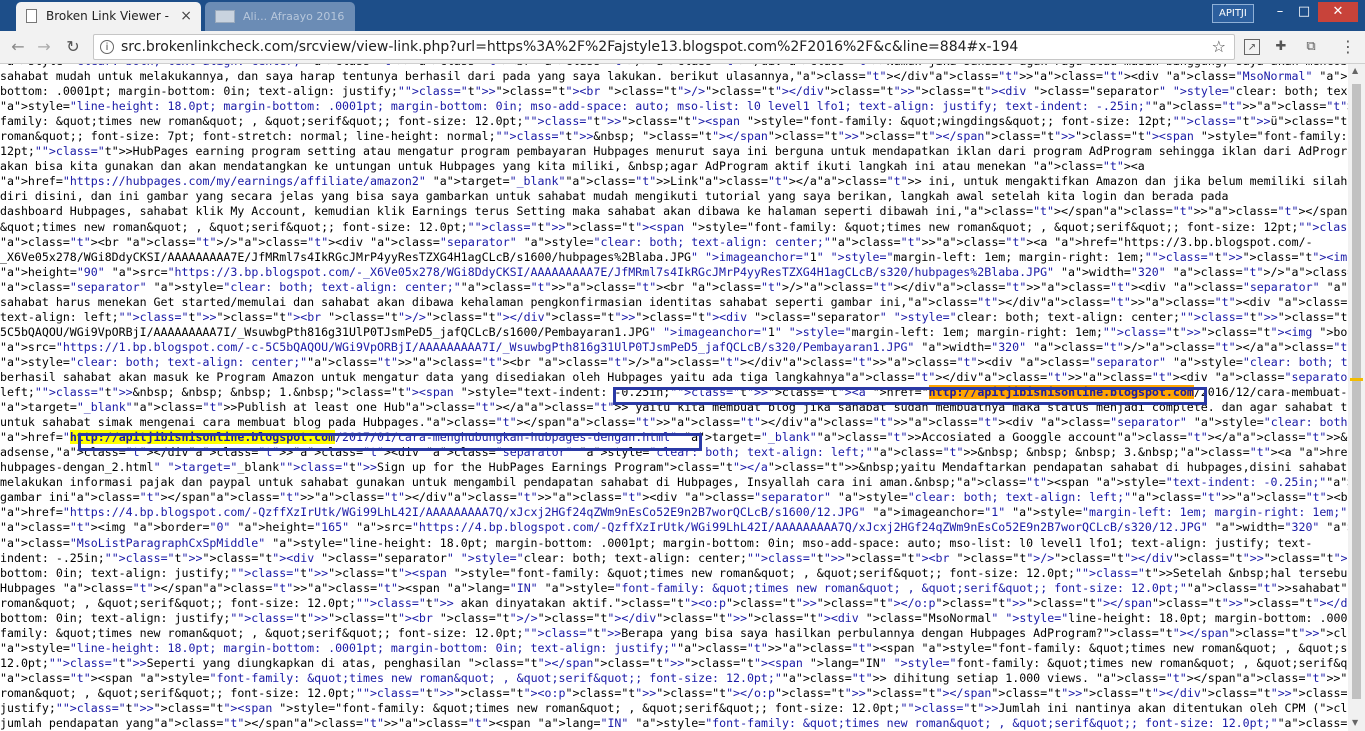 The width and height of the screenshot is (1365, 731). Describe the element at coordinates (1311, 47) in the screenshot. I see `extension-icon: ⧉` at that location.